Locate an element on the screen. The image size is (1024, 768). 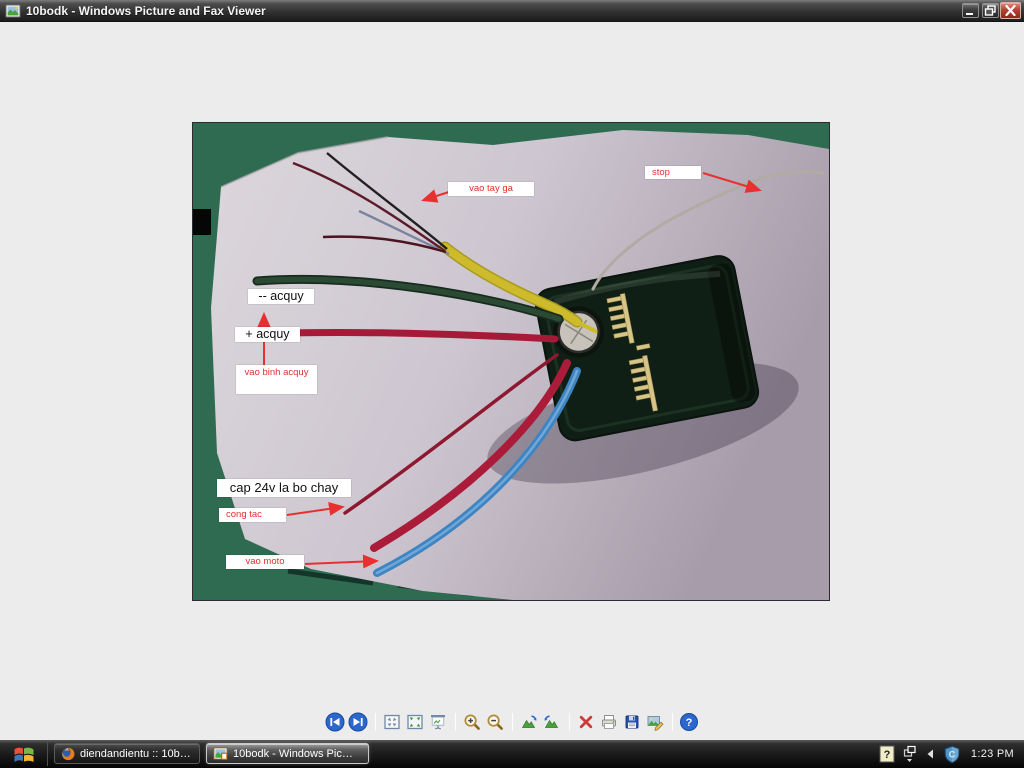
help-icon: ? is located at coordinates (689, 722).